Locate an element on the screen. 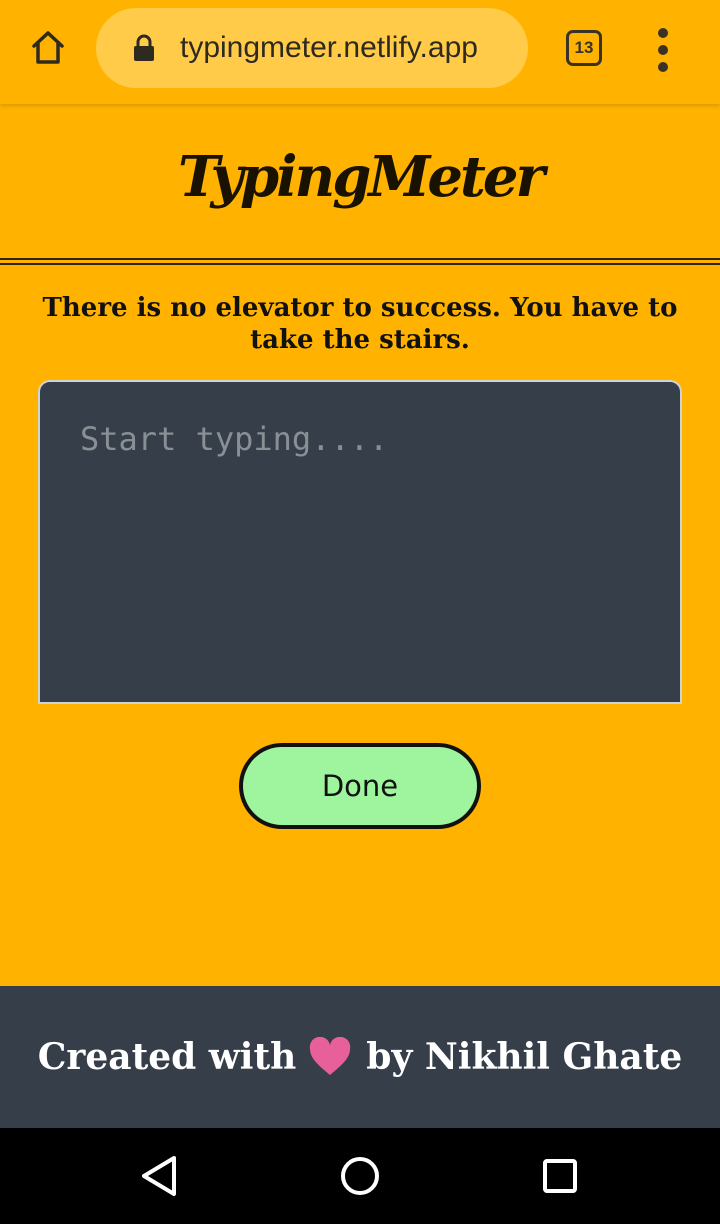  tabs-button: 13 is located at coordinates (584, 48).